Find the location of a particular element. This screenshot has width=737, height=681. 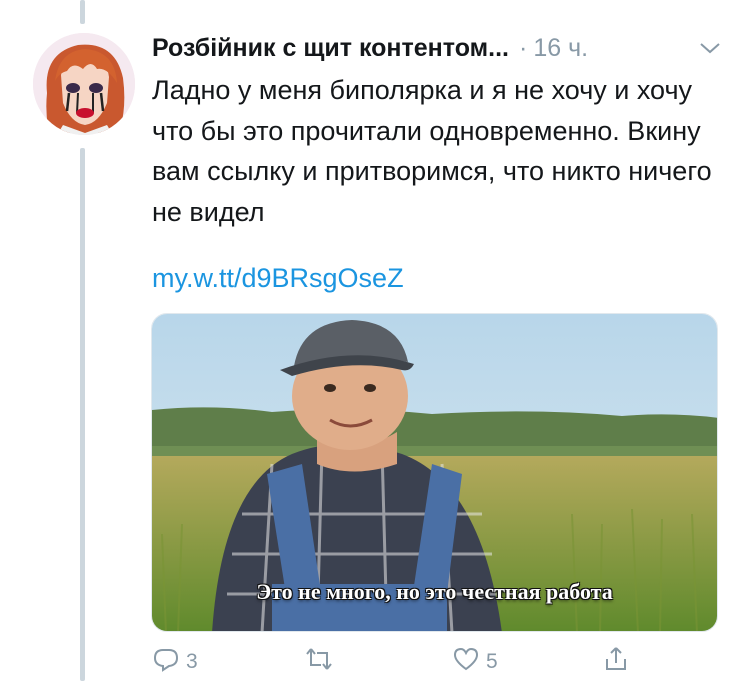

thread-line-top is located at coordinates (82, 12).